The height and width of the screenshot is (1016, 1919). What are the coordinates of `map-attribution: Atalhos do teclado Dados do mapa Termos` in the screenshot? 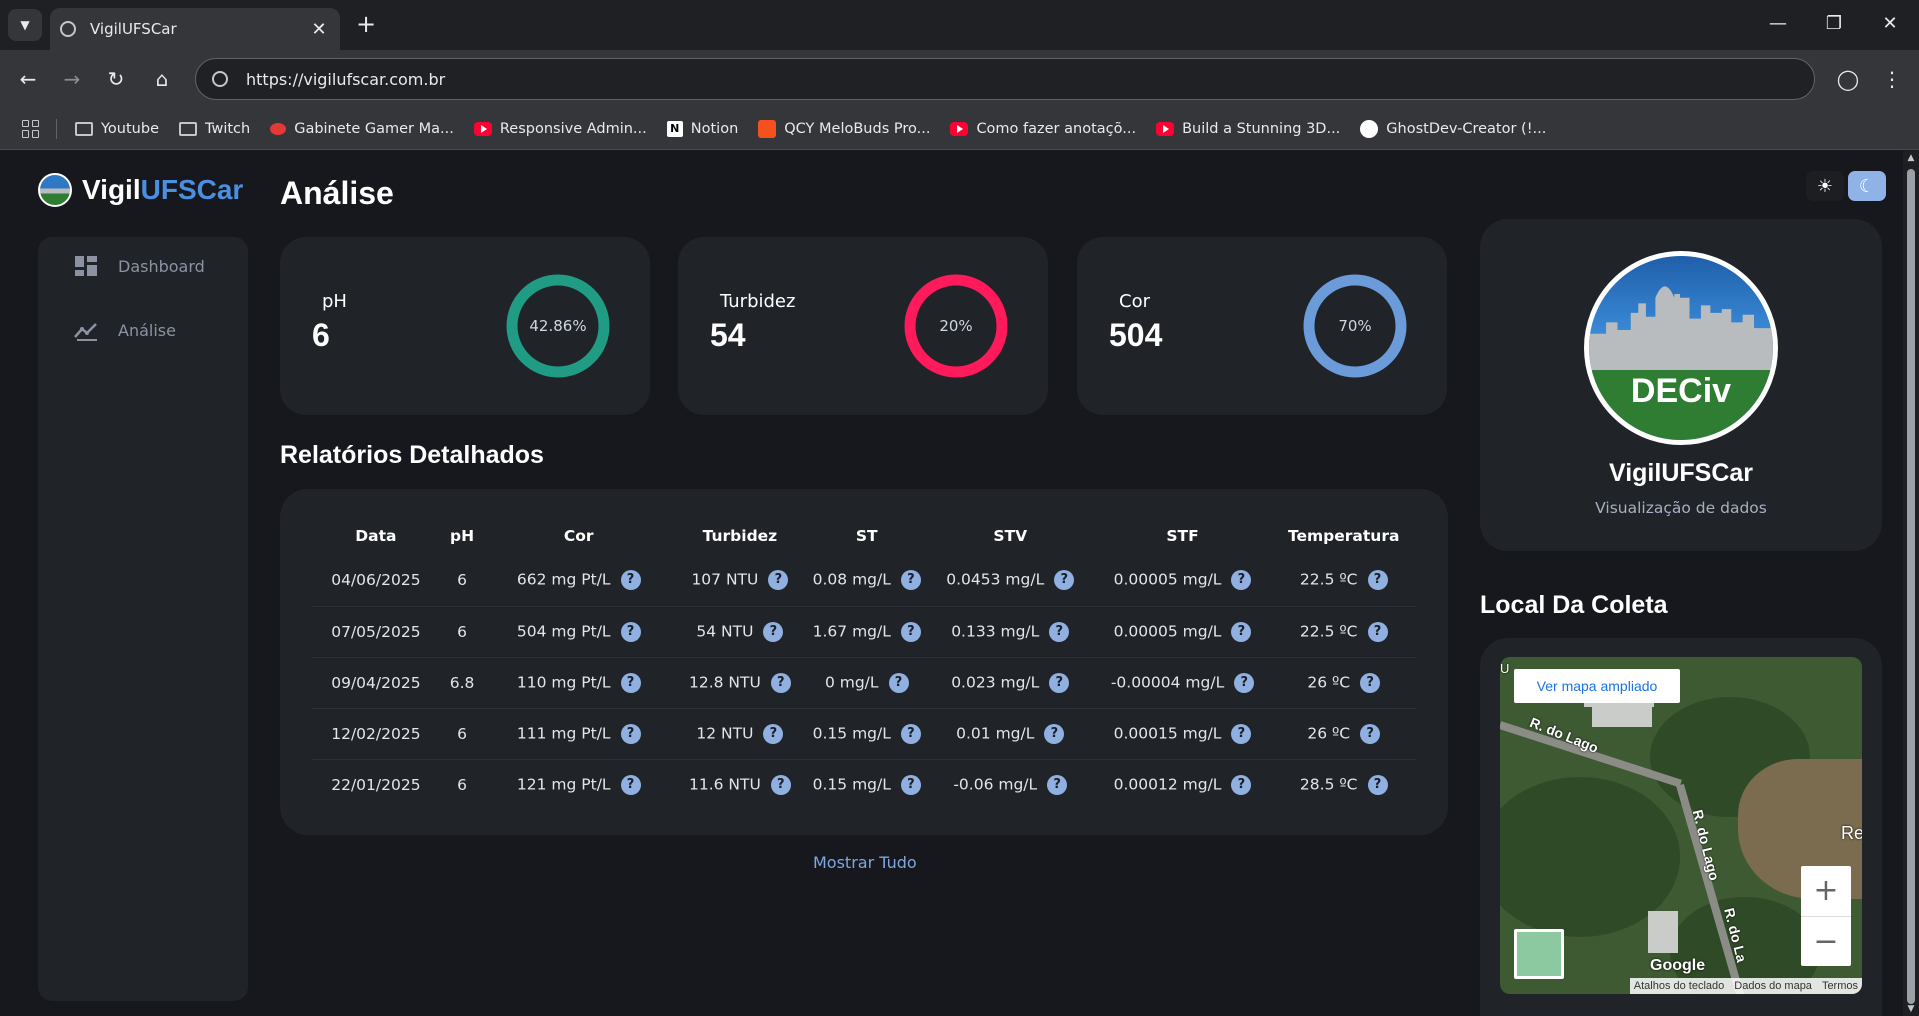 It's located at (1745, 986).